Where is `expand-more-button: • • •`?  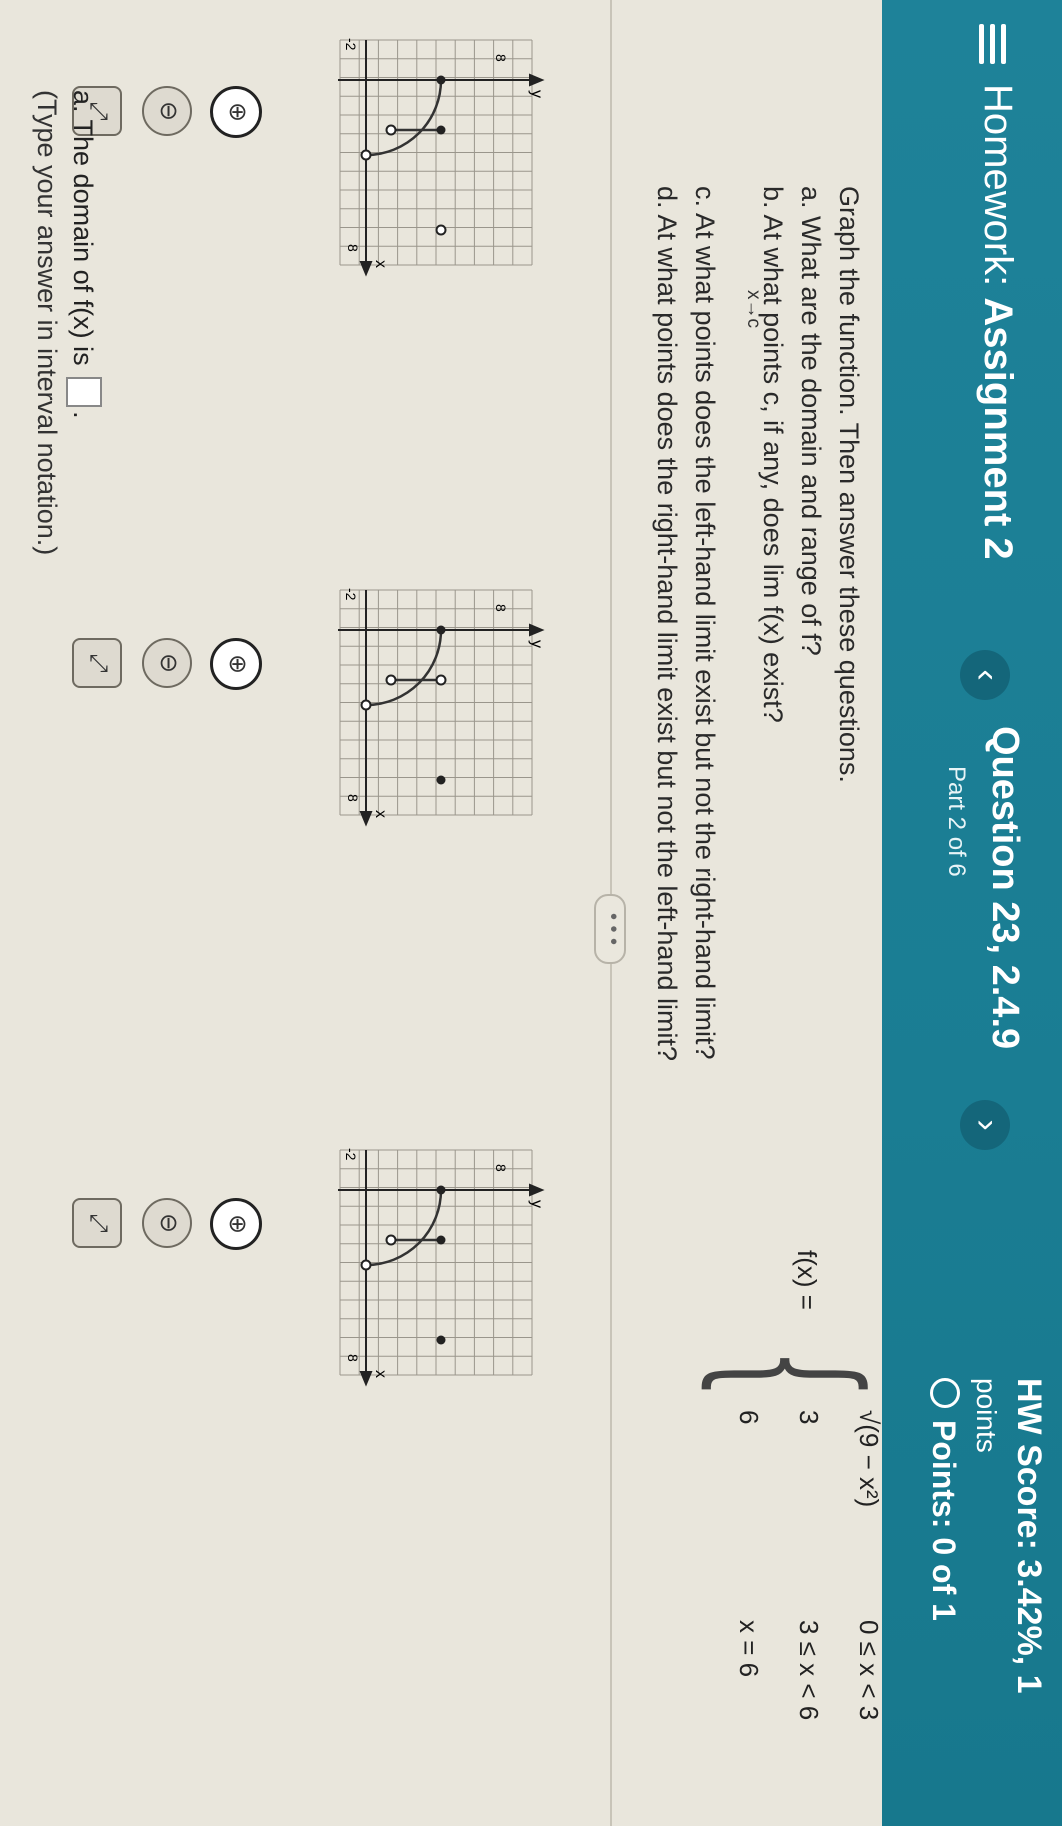 expand-more-button: • • • is located at coordinates (610, 929).